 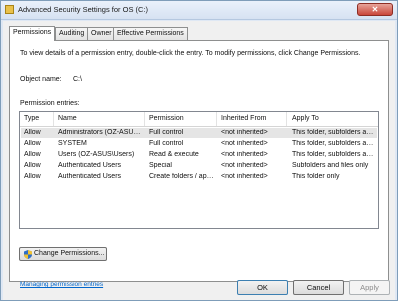 I want to click on managing-permission-entries-link: Managing permission entries, so click(x=61, y=284).